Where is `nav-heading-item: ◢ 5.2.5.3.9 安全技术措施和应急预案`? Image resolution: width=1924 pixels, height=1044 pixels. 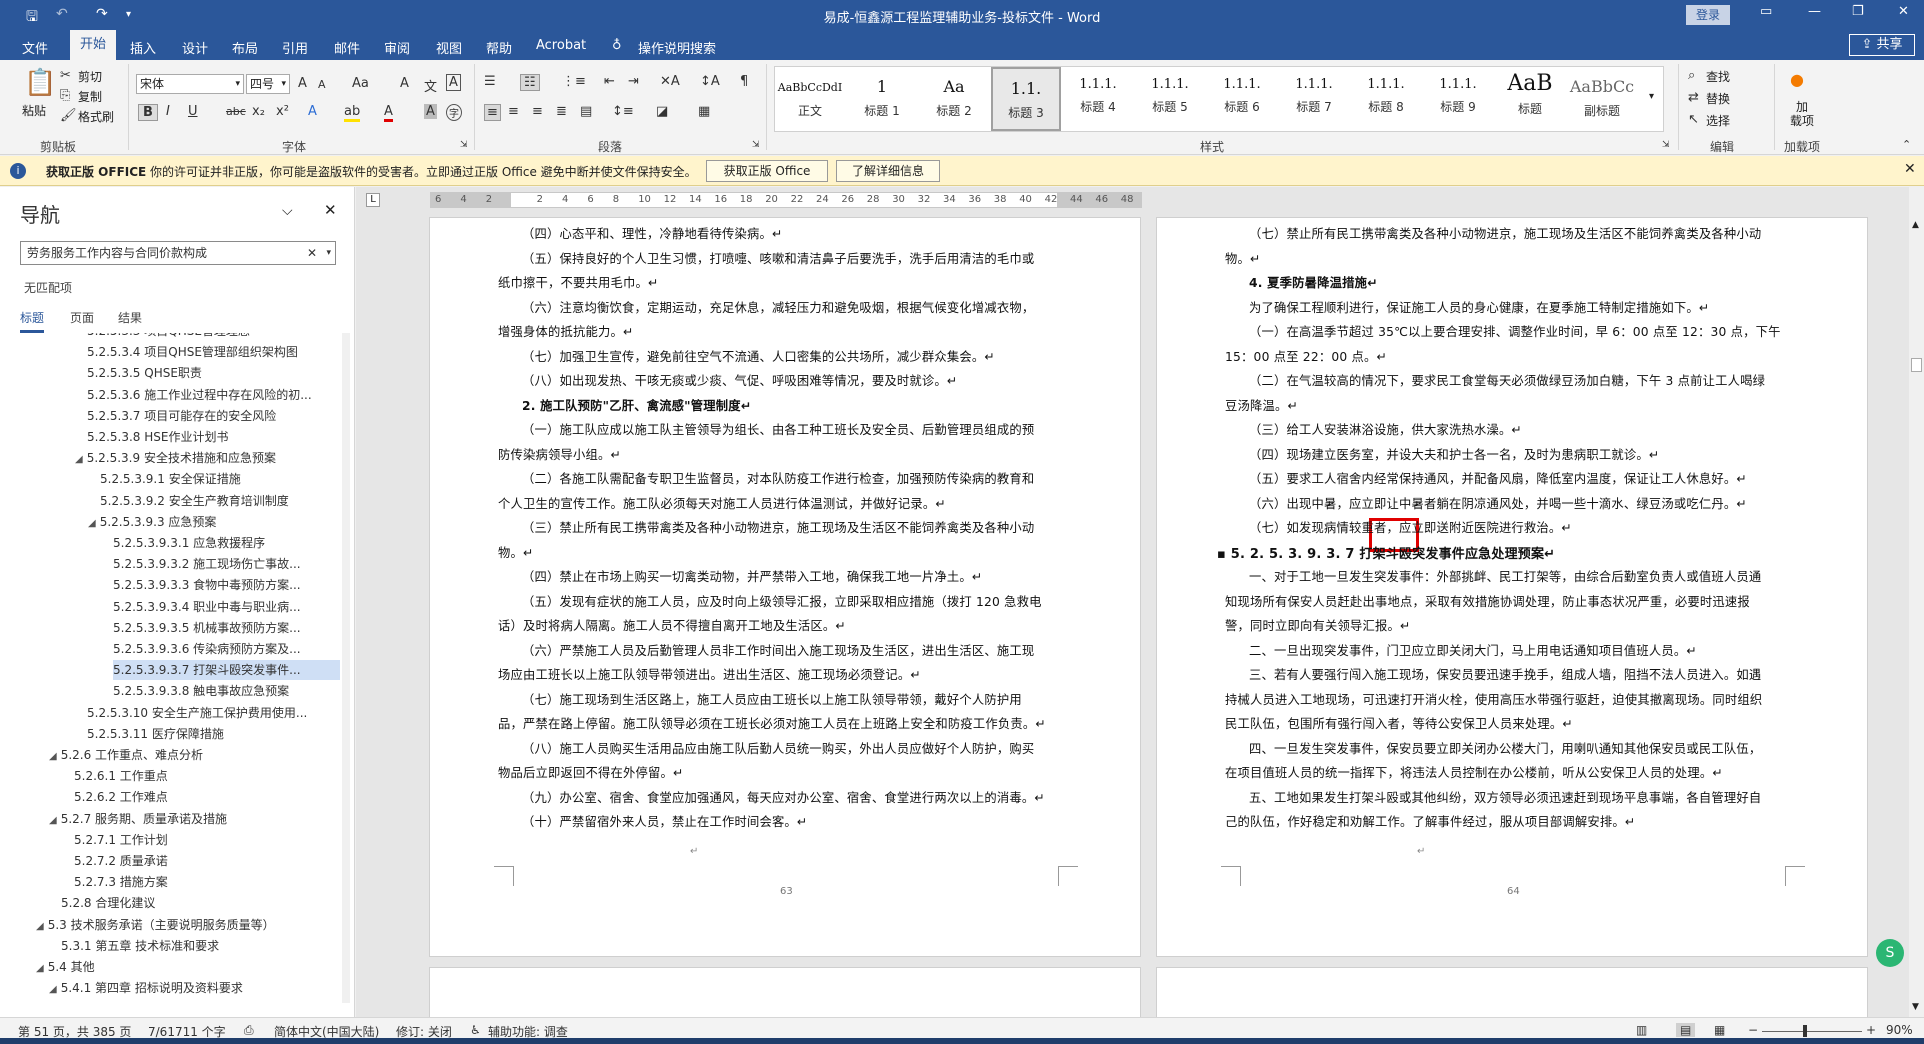 nav-heading-item: ◢ 5.2.5.3.9 安全技术措施和应急预案 is located at coordinates (175, 458).